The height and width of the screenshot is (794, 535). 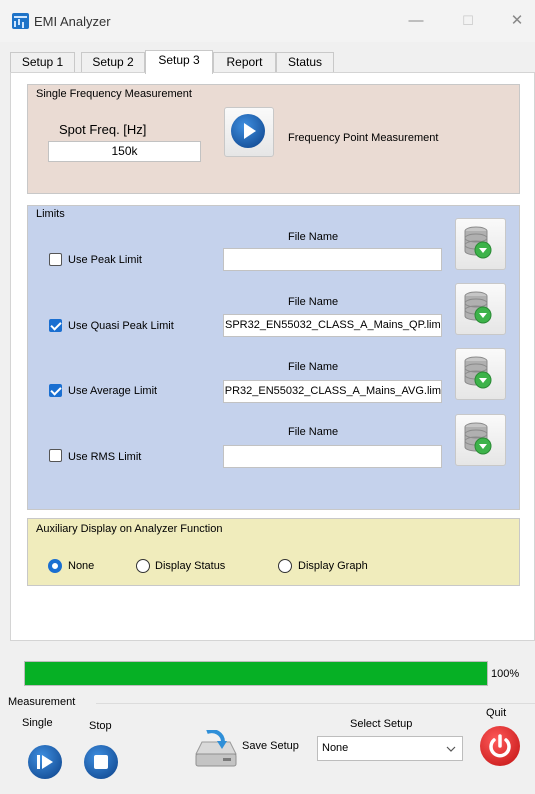 I want to click on use-quasi-peak-limit-checkbox, so click(x=55, y=325).